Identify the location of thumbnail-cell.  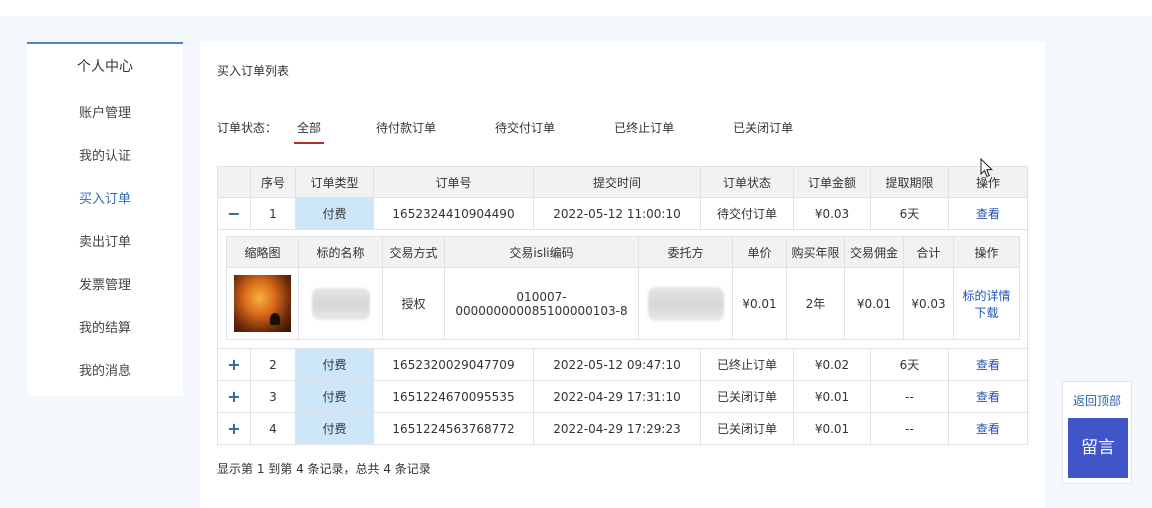
(262, 303).